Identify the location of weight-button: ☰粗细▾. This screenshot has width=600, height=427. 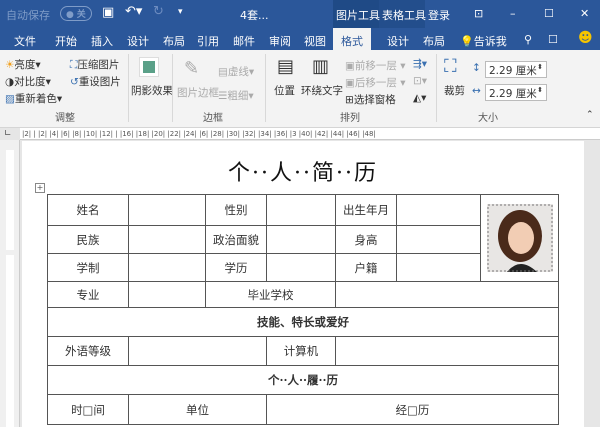
(236, 95).